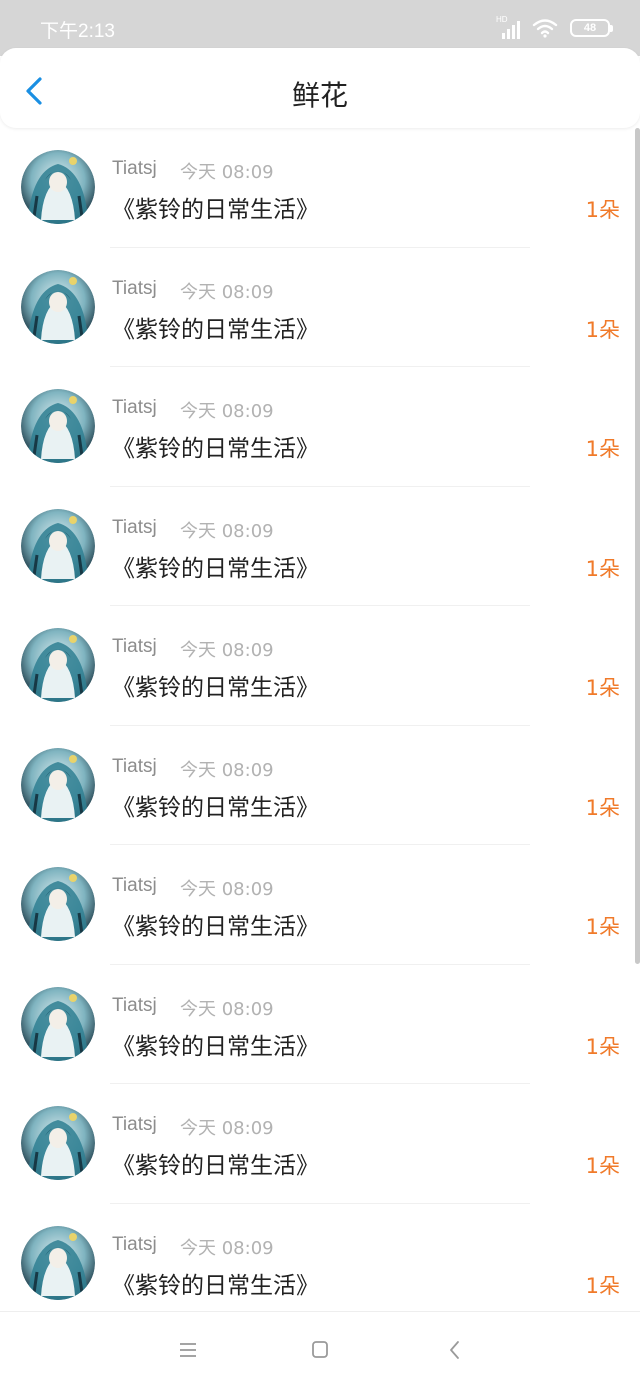 The height and width of the screenshot is (1388, 640). Describe the element at coordinates (455, 1350) in the screenshot. I see `nav-back-icon` at that location.